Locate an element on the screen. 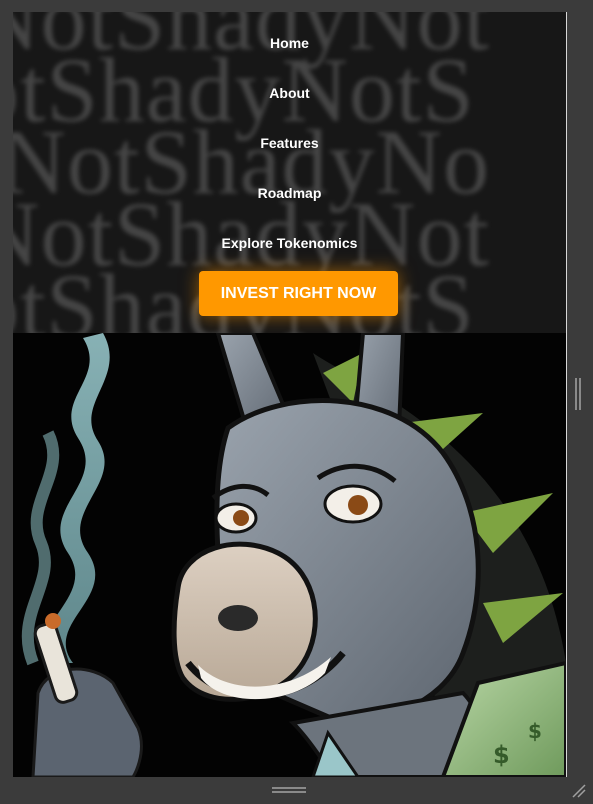 This screenshot has width=593, height=804. bottom-resize-handle is located at coordinates (289, 790).